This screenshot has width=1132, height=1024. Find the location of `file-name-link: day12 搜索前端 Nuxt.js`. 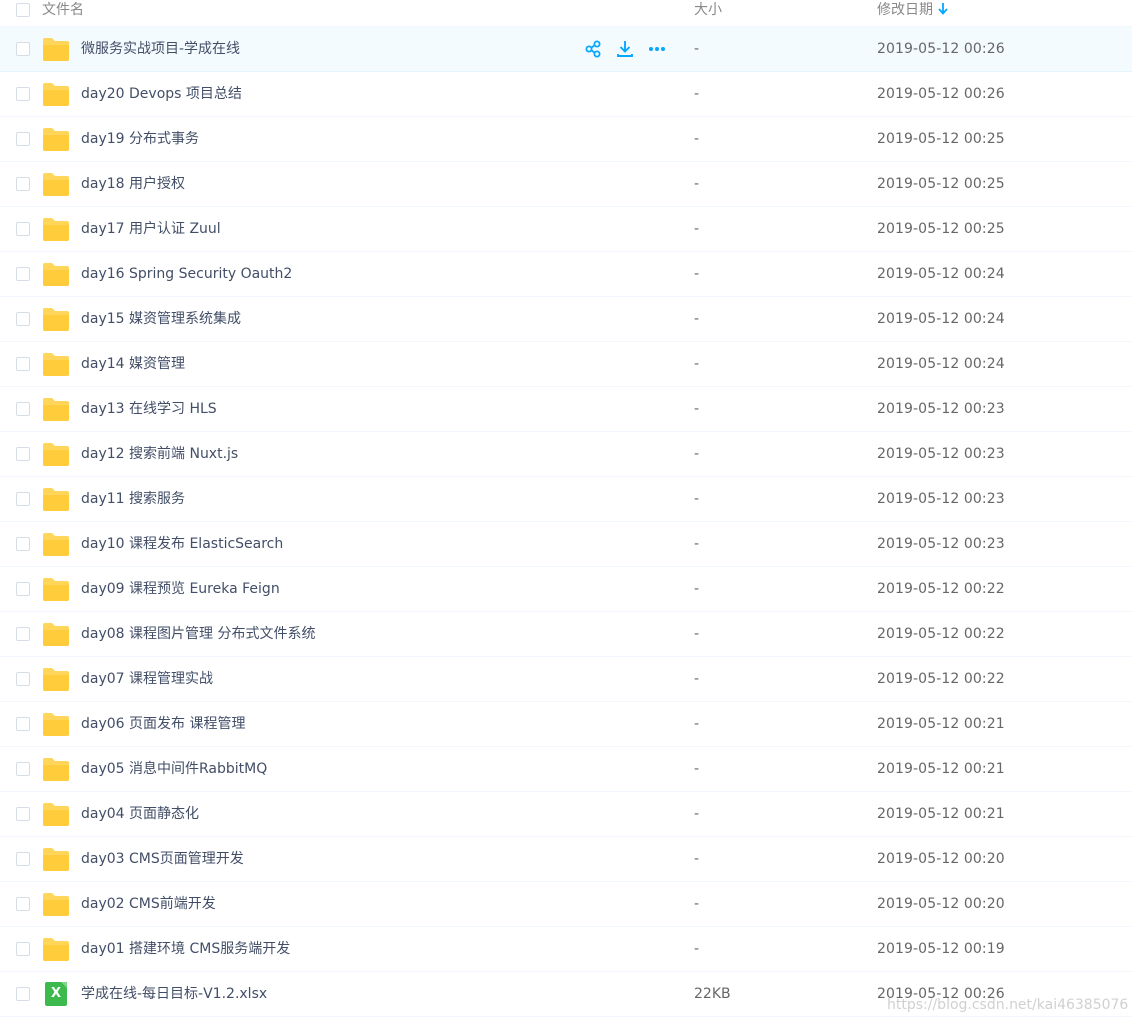

file-name-link: day12 搜索前端 Nuxt.js is located at coordinates (159, 454).